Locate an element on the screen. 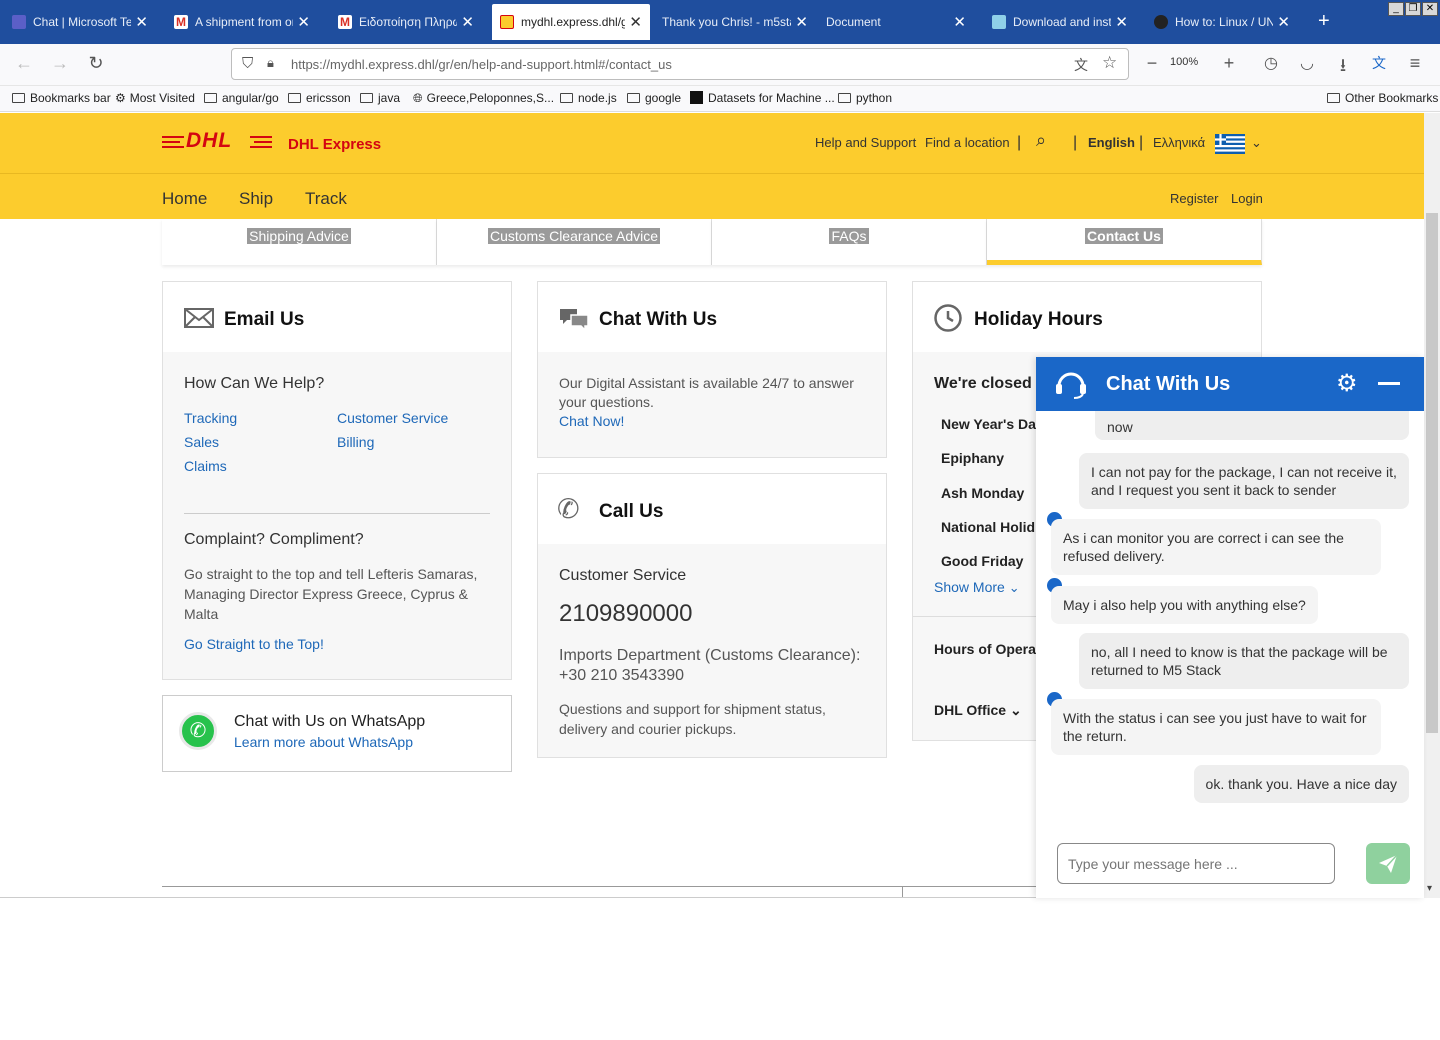  chat-now-link: Chat Now! is located at coordinates (591, 421).